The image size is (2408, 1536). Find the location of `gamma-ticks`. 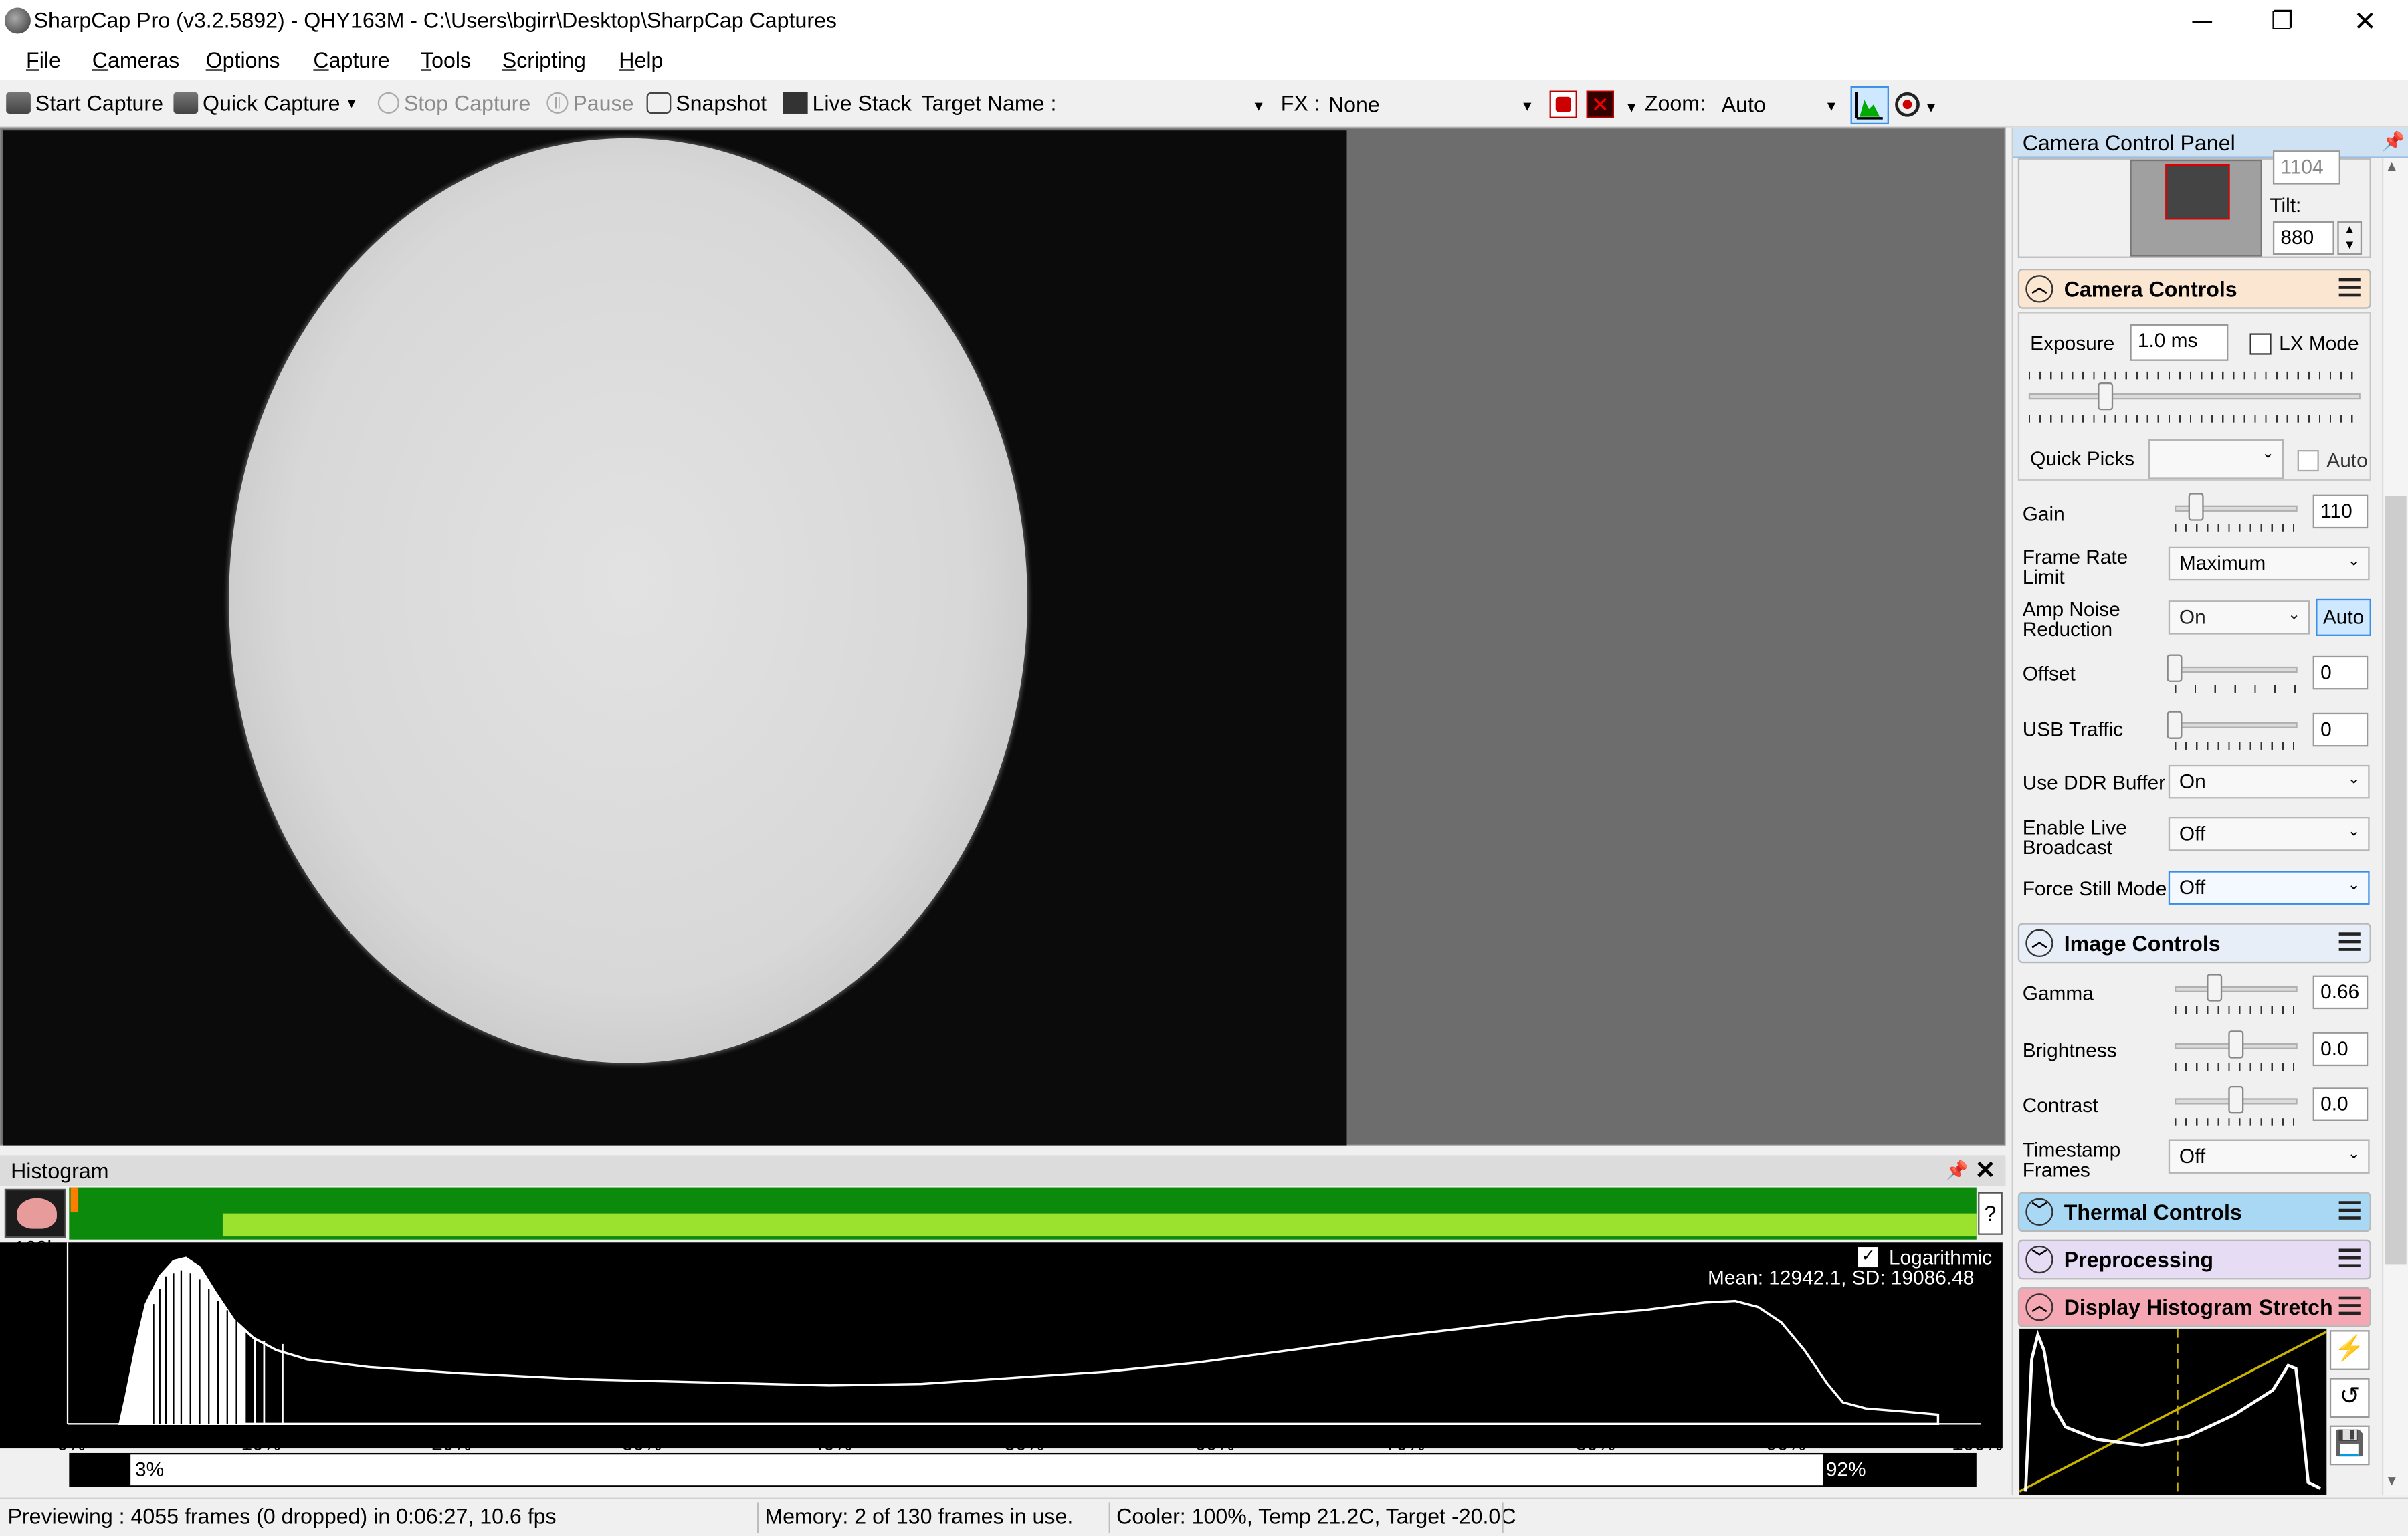

gamma-ticks is located at coordinates (2236, 1010).